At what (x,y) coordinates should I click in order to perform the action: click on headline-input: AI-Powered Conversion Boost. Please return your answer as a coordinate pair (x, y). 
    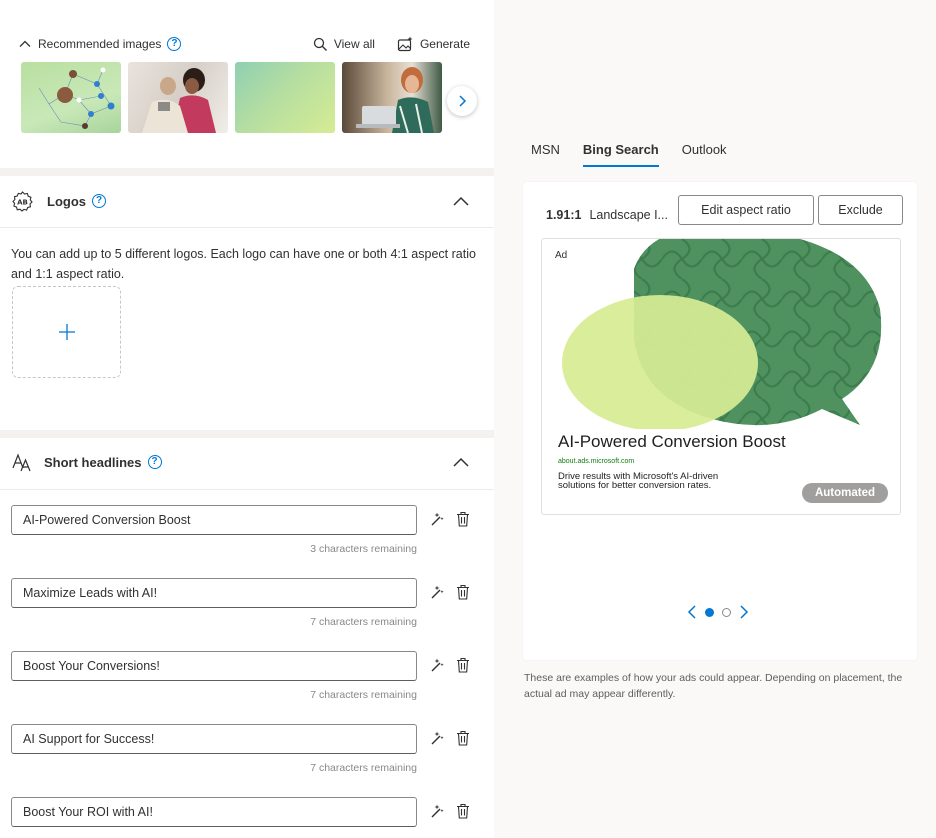
    Looking at the image, I should click on (214, 520).